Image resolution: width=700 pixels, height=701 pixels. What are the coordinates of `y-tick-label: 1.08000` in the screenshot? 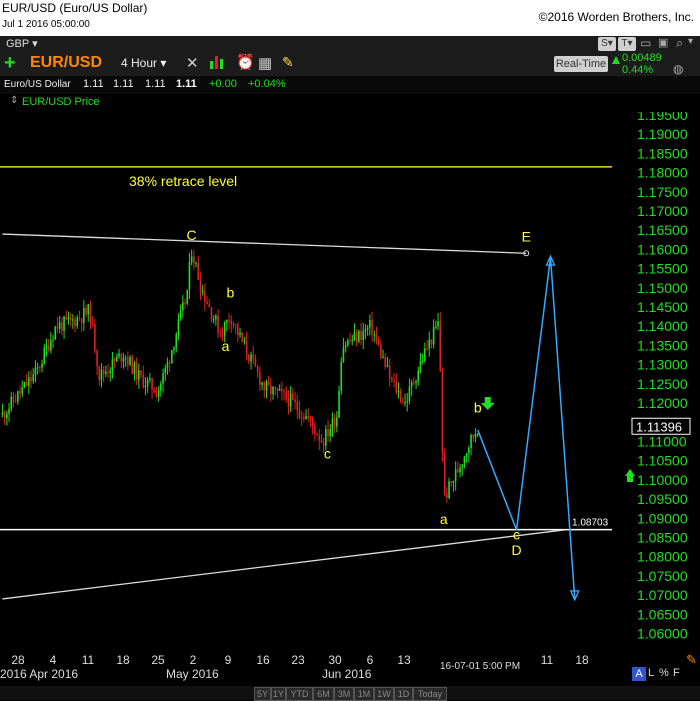 It's located at (662, 557).